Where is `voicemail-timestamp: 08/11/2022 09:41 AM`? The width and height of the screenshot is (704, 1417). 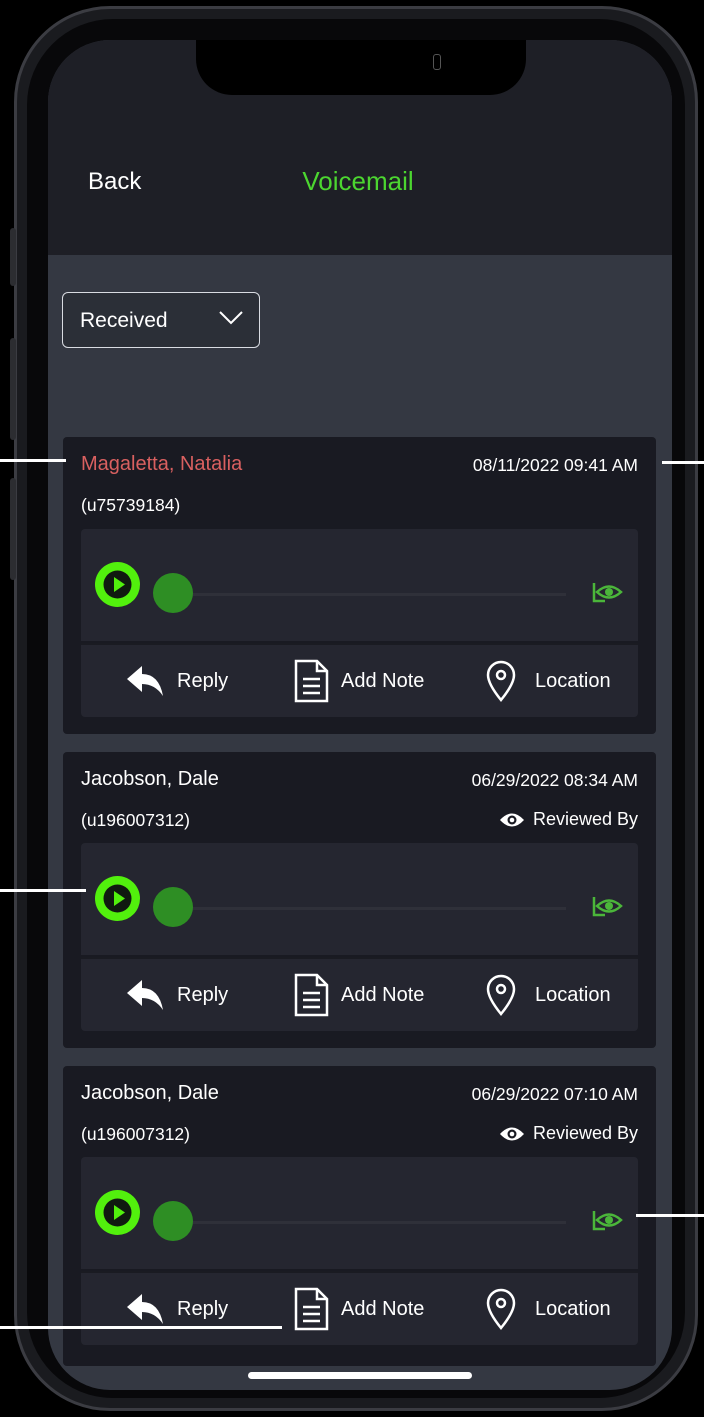
voicemail-timestamp: 08/11/2022 09:41 AM is located at coordinates (555, 465).